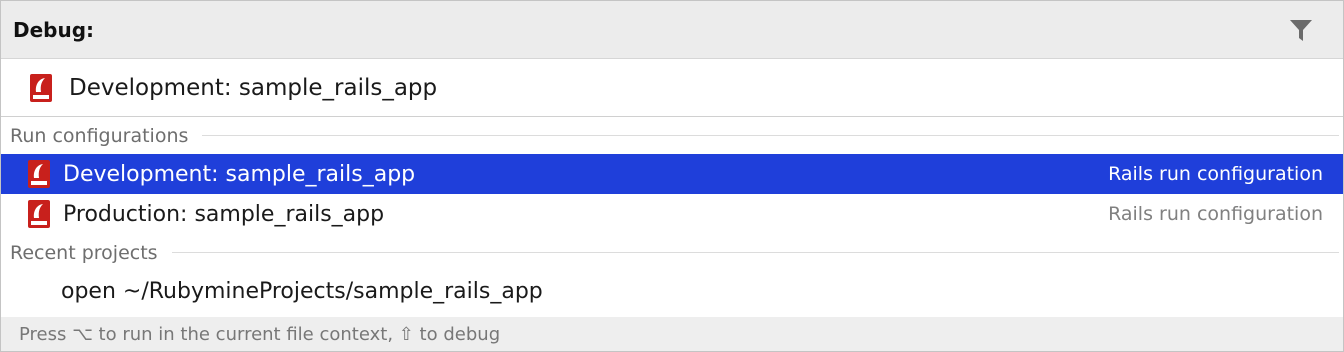 Image resolution: width=1344 pixels, height=352 pixels. I want to click on filter-icon, so click(1301, 30).